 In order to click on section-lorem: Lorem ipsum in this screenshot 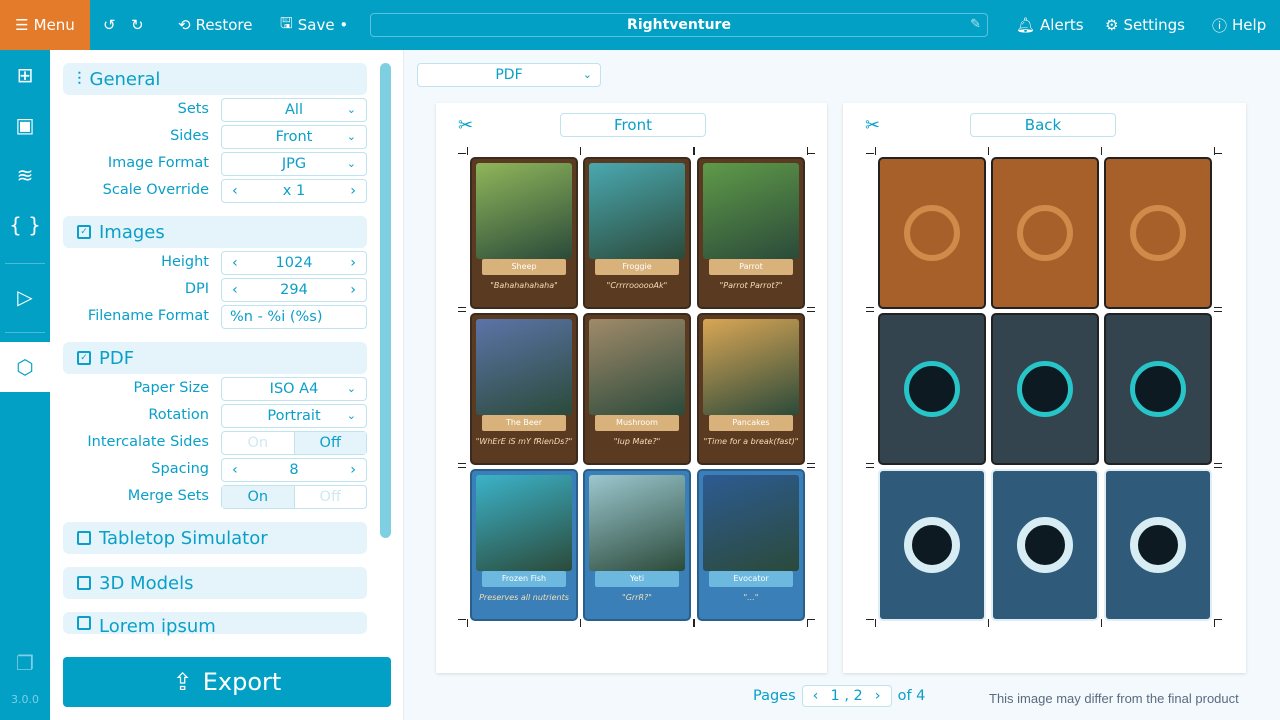, I will do `click(215, 624)`.